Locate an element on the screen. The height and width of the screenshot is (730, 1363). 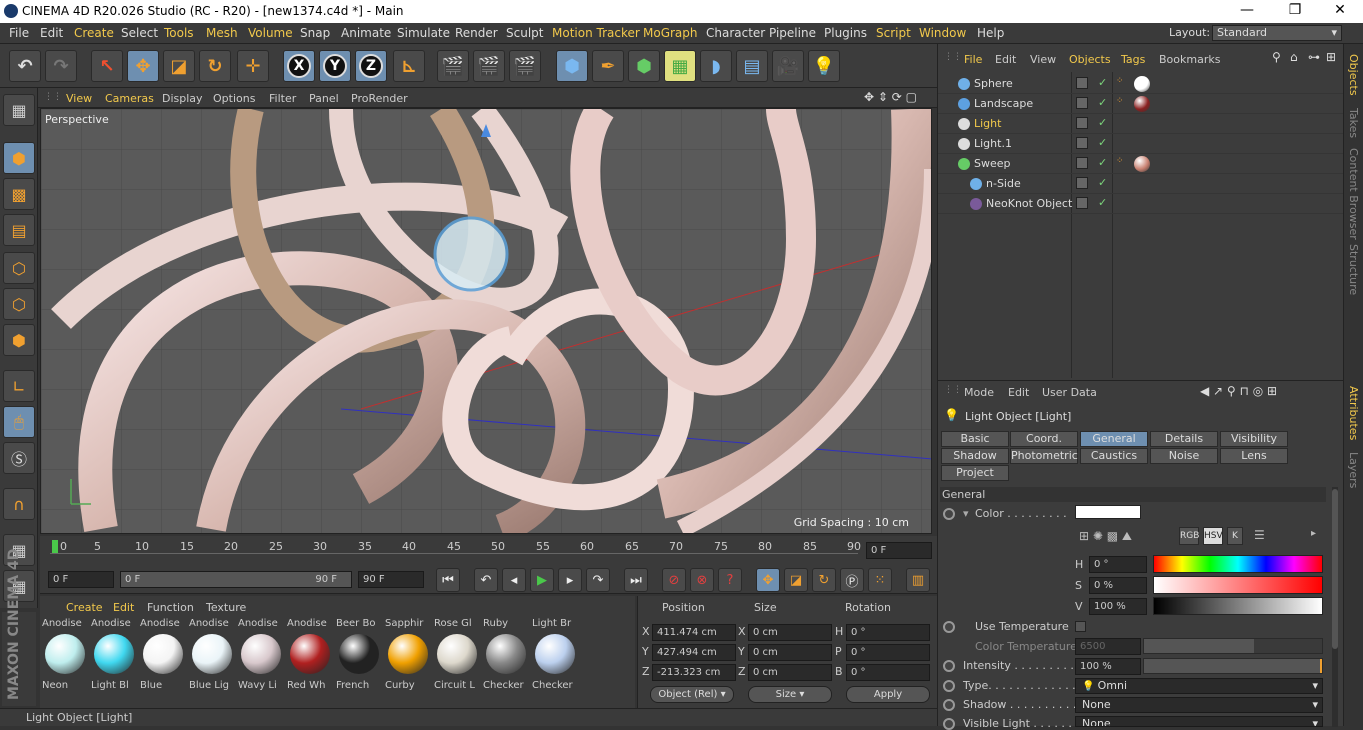
size-z-field: 0 cm is located at coordinates (790, 672).